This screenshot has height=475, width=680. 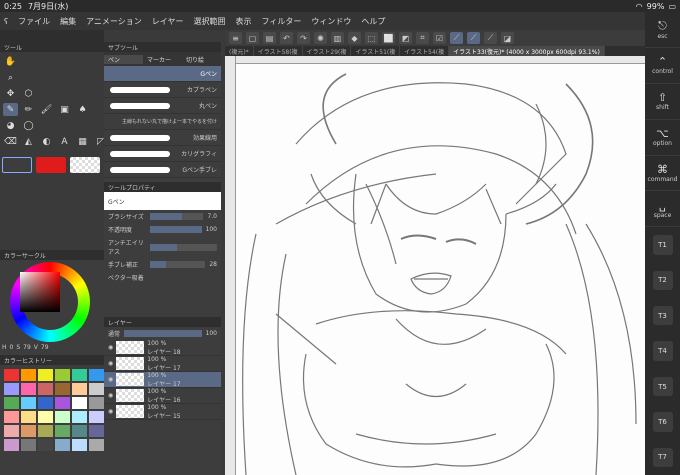 I want to click on snap-grid-icon: ⟋, so click(x=473, y=38).